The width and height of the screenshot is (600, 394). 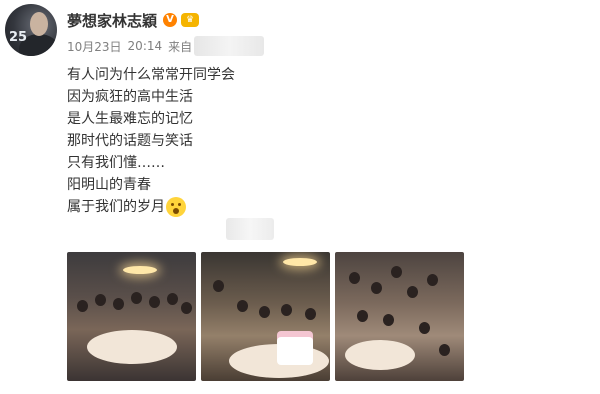 What do you see at coordinates (130, 141) in the screenshot?
I see `post-line-4: 那时代的话题与笑话` at bounding box center [130, 141].